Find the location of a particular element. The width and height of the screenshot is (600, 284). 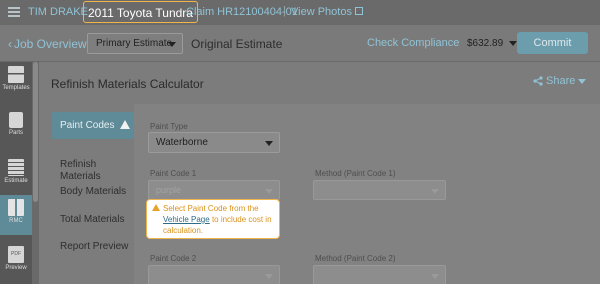

tool-estimate: Estimate is located at coordinates (16, 175).